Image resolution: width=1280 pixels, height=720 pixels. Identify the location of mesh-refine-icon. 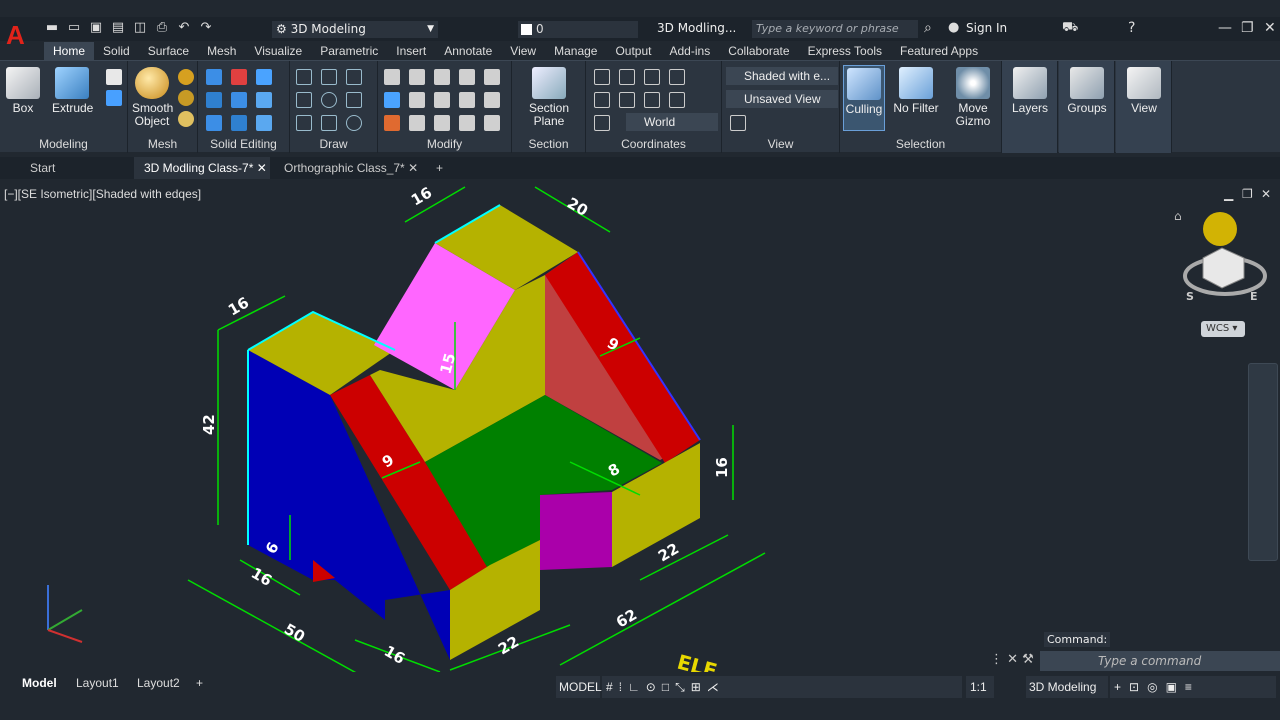
(186, 98).